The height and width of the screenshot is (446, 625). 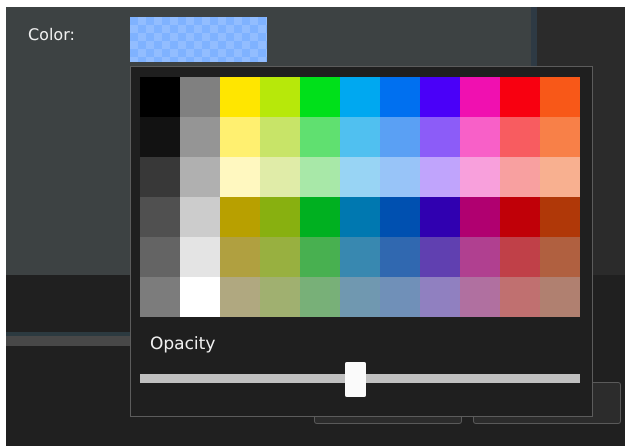 I want to click on opacity-slider-thumb, so click(x=355, y=379).